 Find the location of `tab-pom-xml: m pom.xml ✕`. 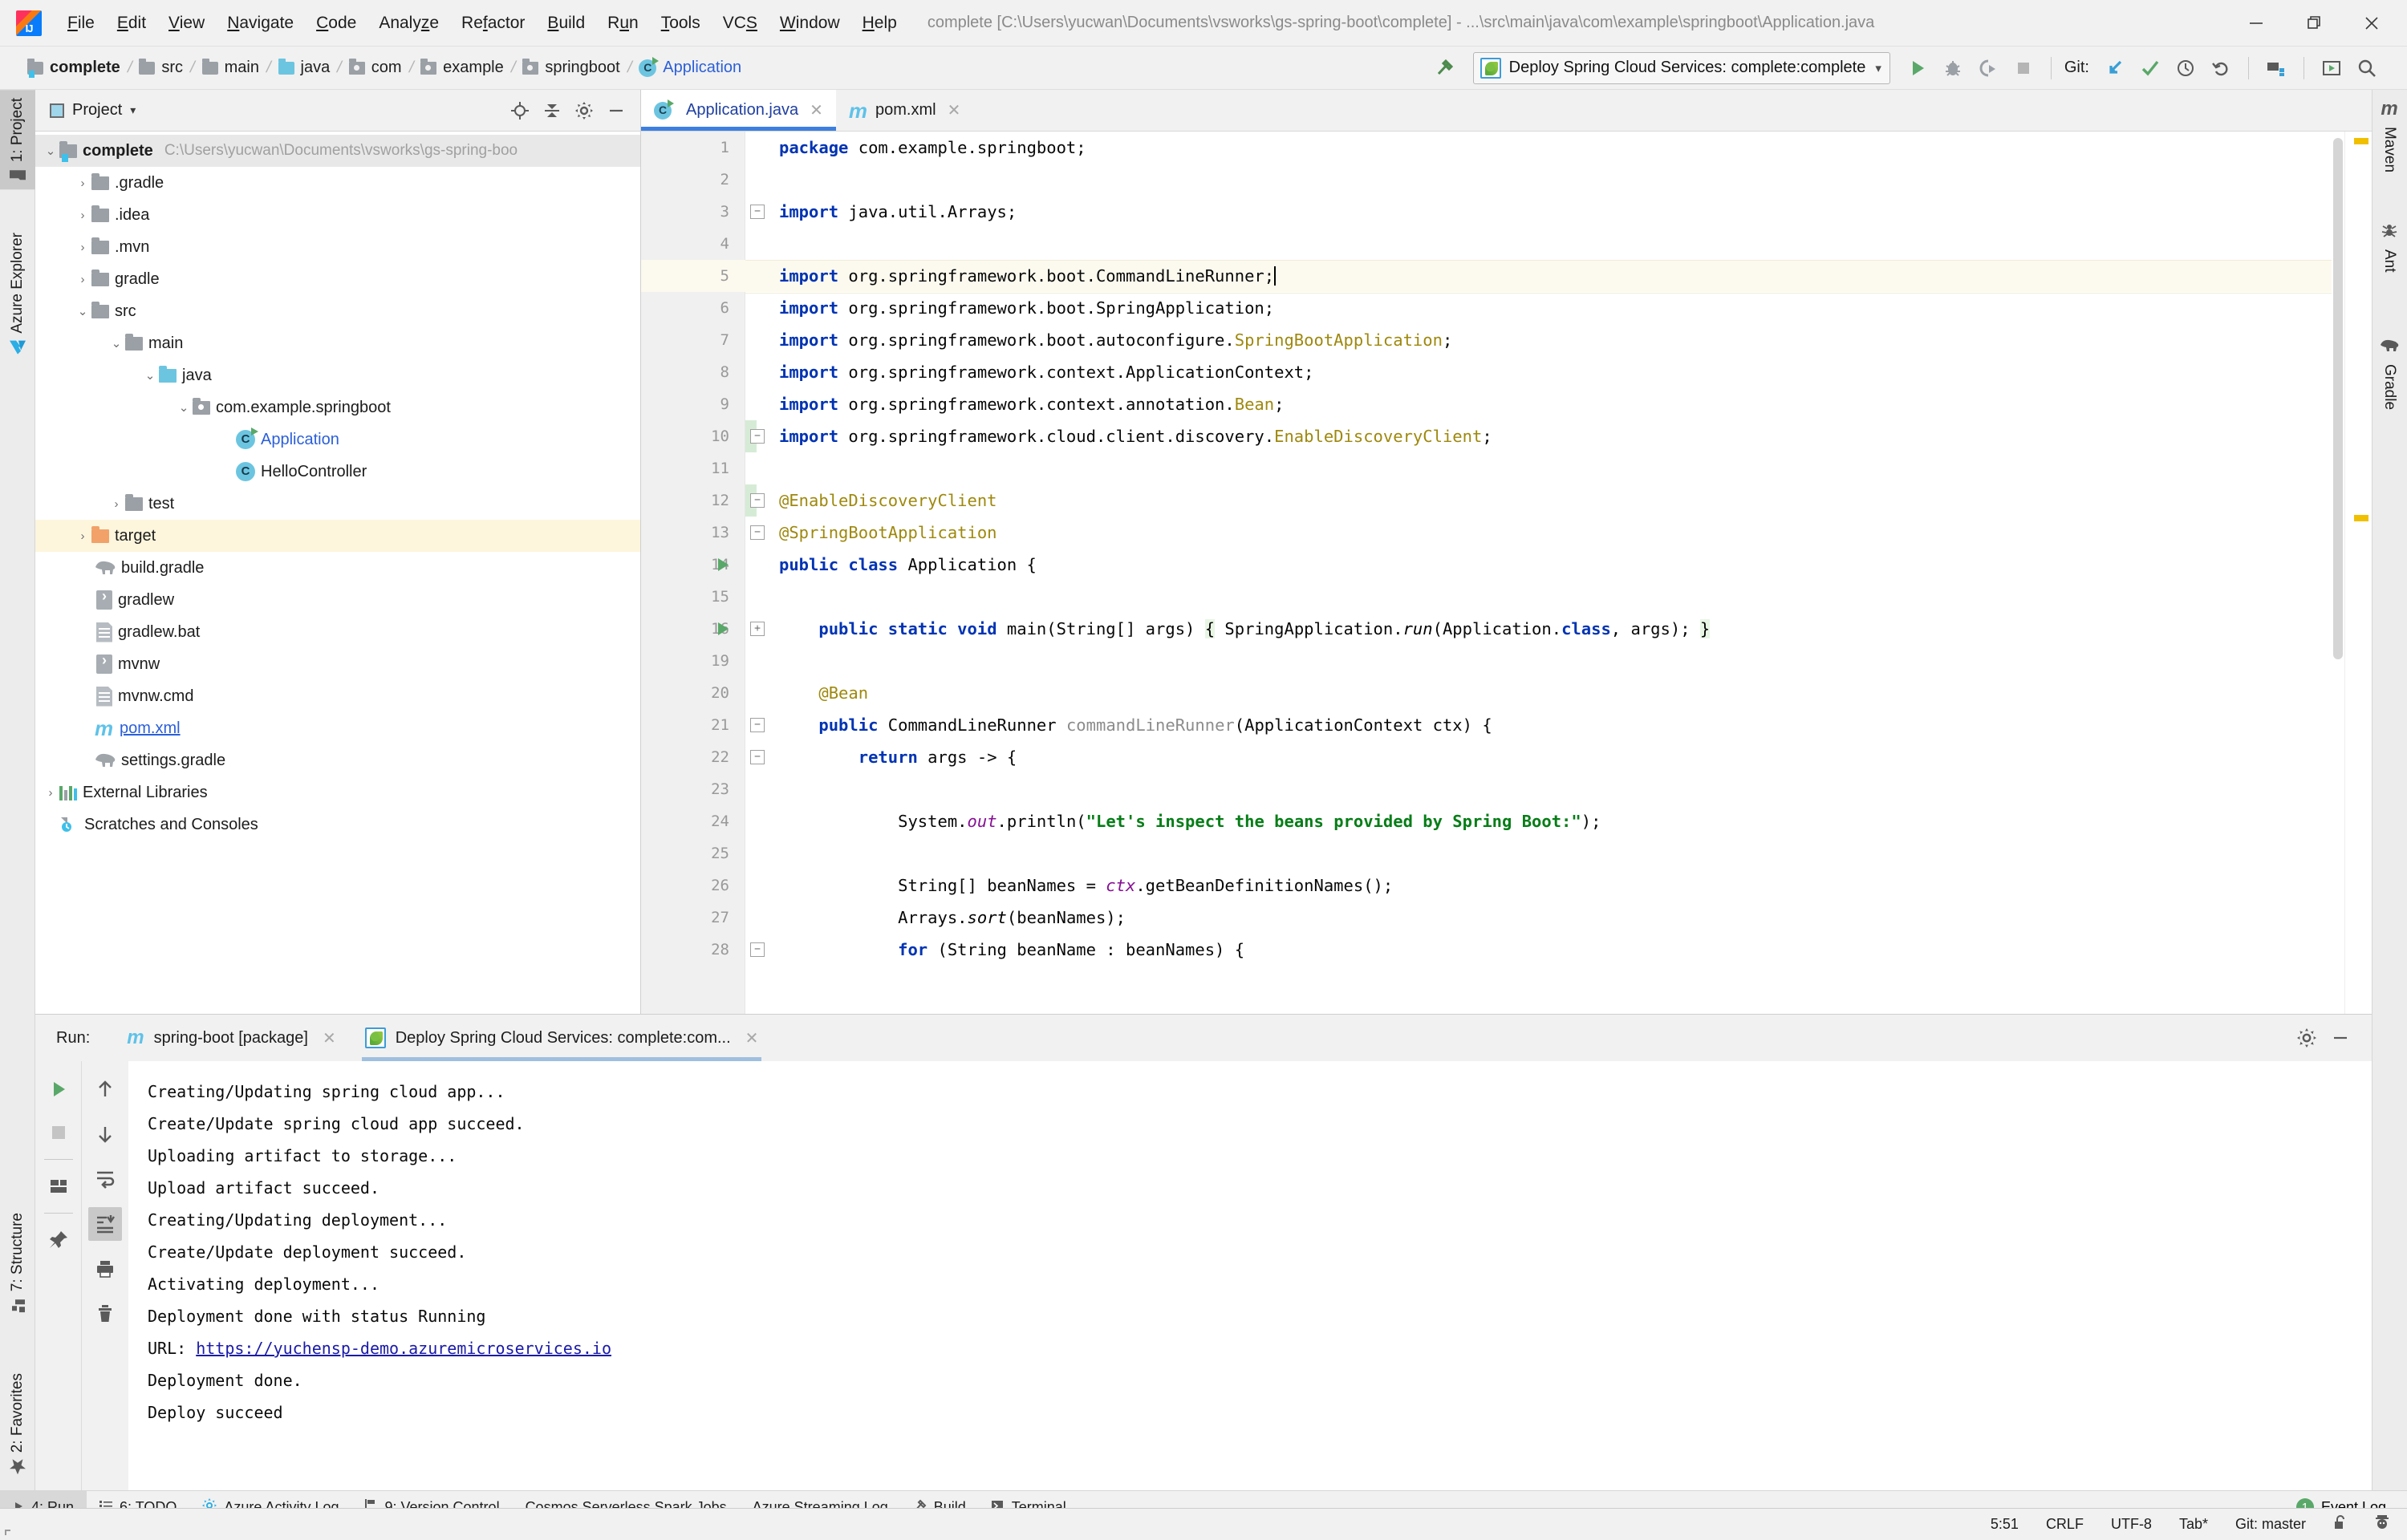

tab-pom-xml: m pom.xml ✕ is located at coordinates (904, 110).